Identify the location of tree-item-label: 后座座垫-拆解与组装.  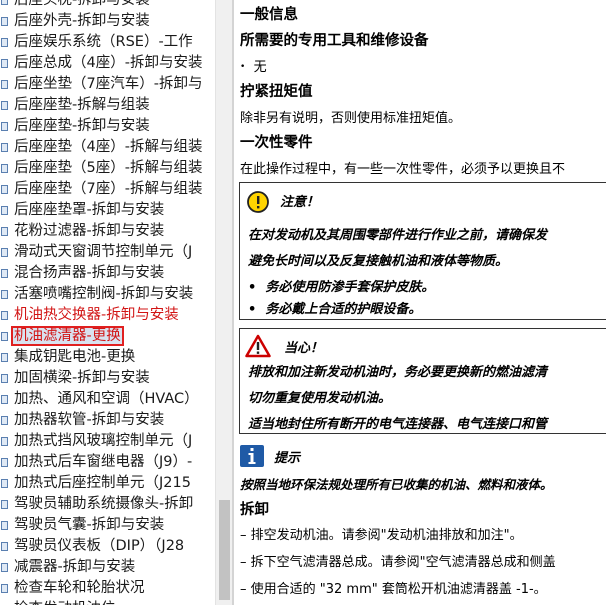
(82, 105).